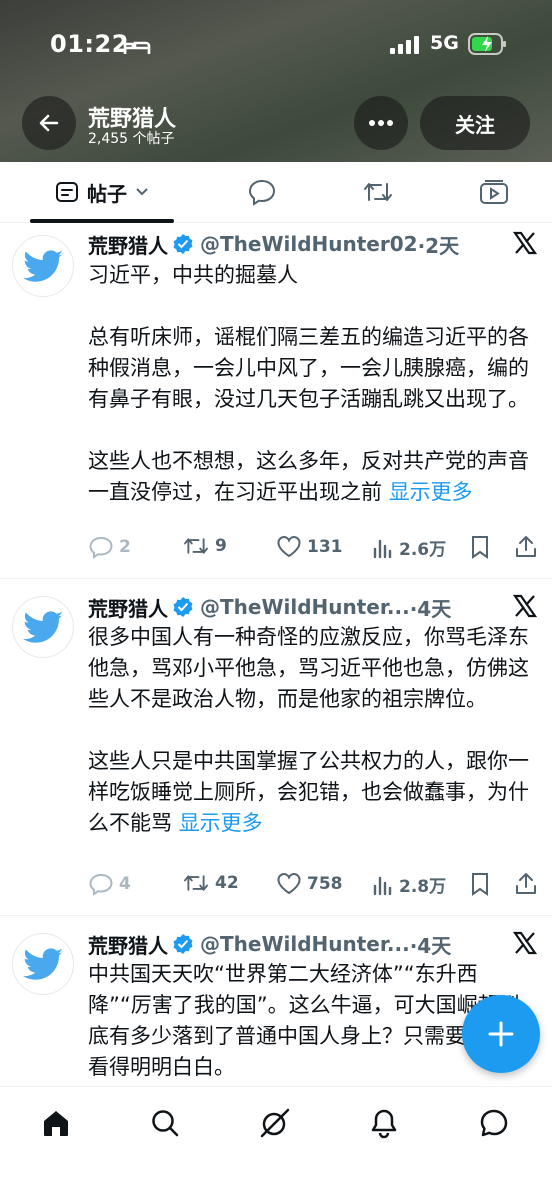  I want to click on reply-button: 4, so click(109, 884).